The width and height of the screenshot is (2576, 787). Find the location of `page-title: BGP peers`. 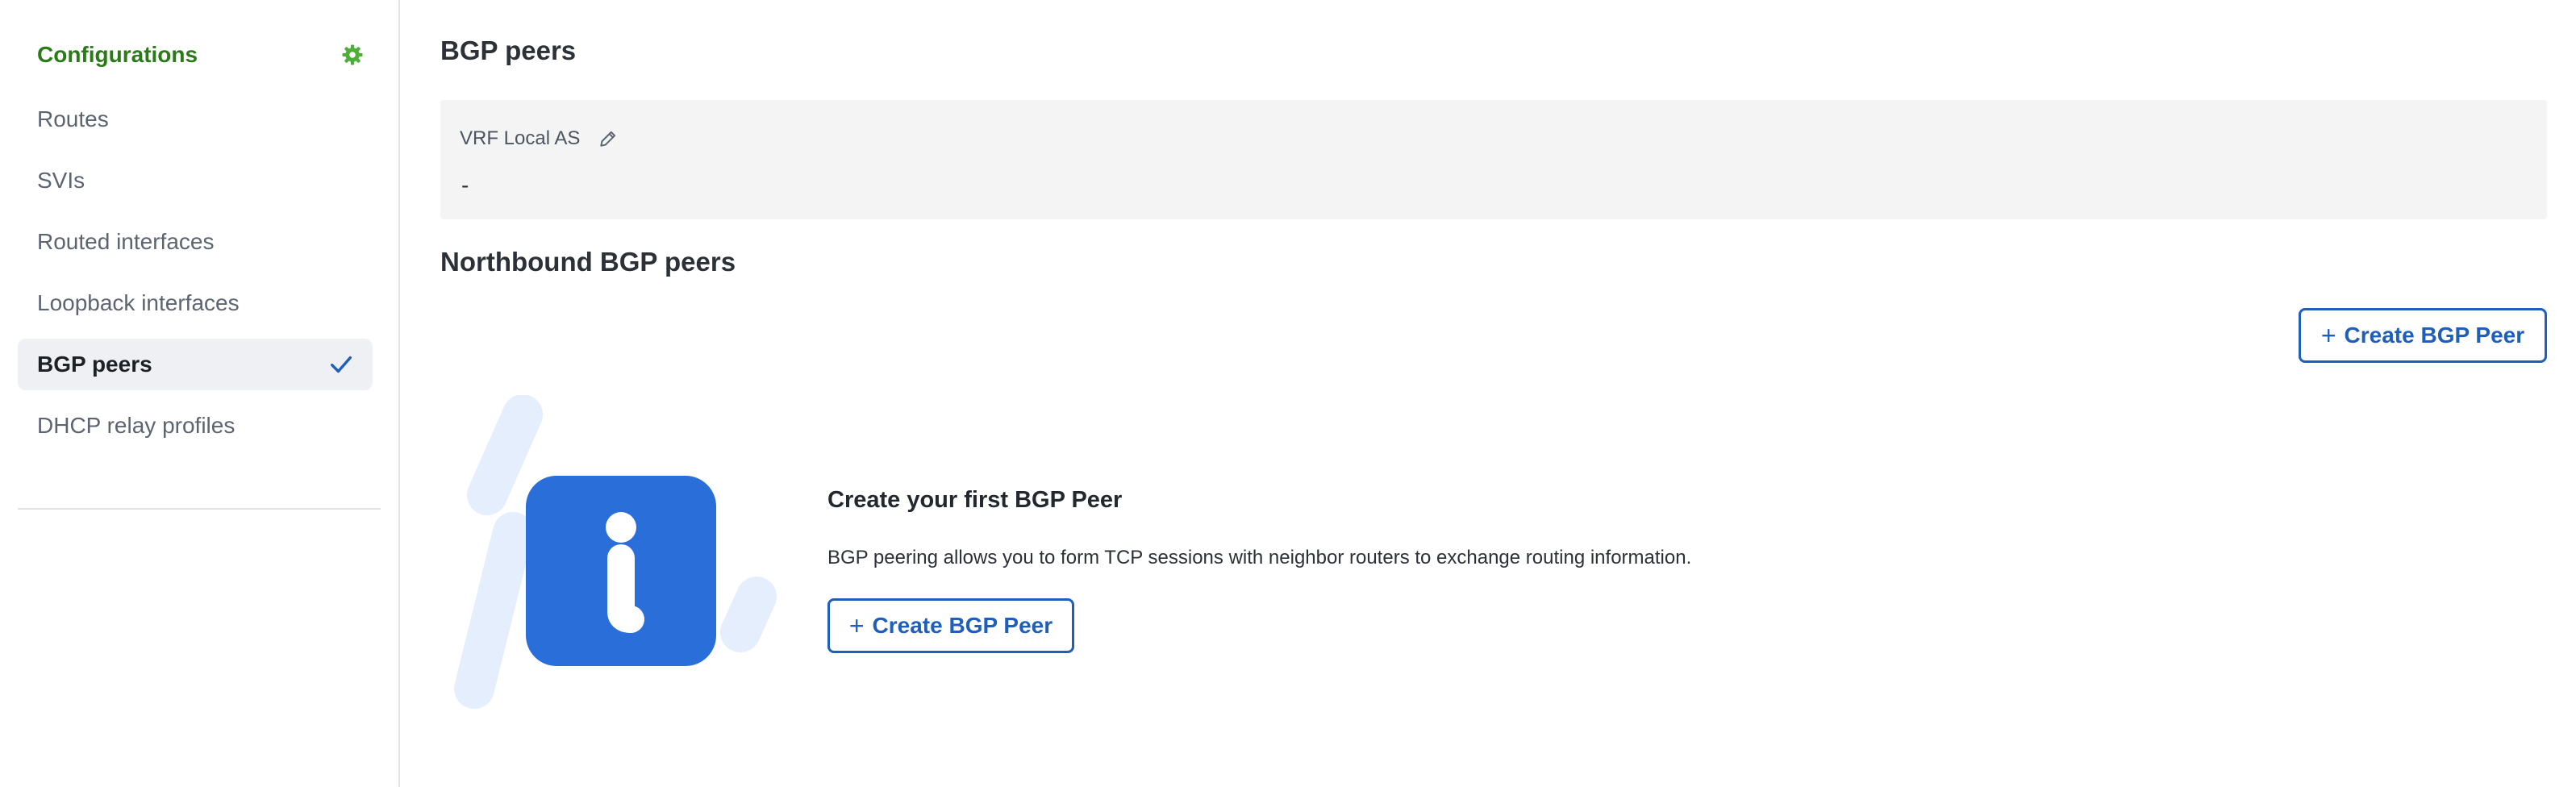

page-title: BGP peers is located at coordinates (508, 50).